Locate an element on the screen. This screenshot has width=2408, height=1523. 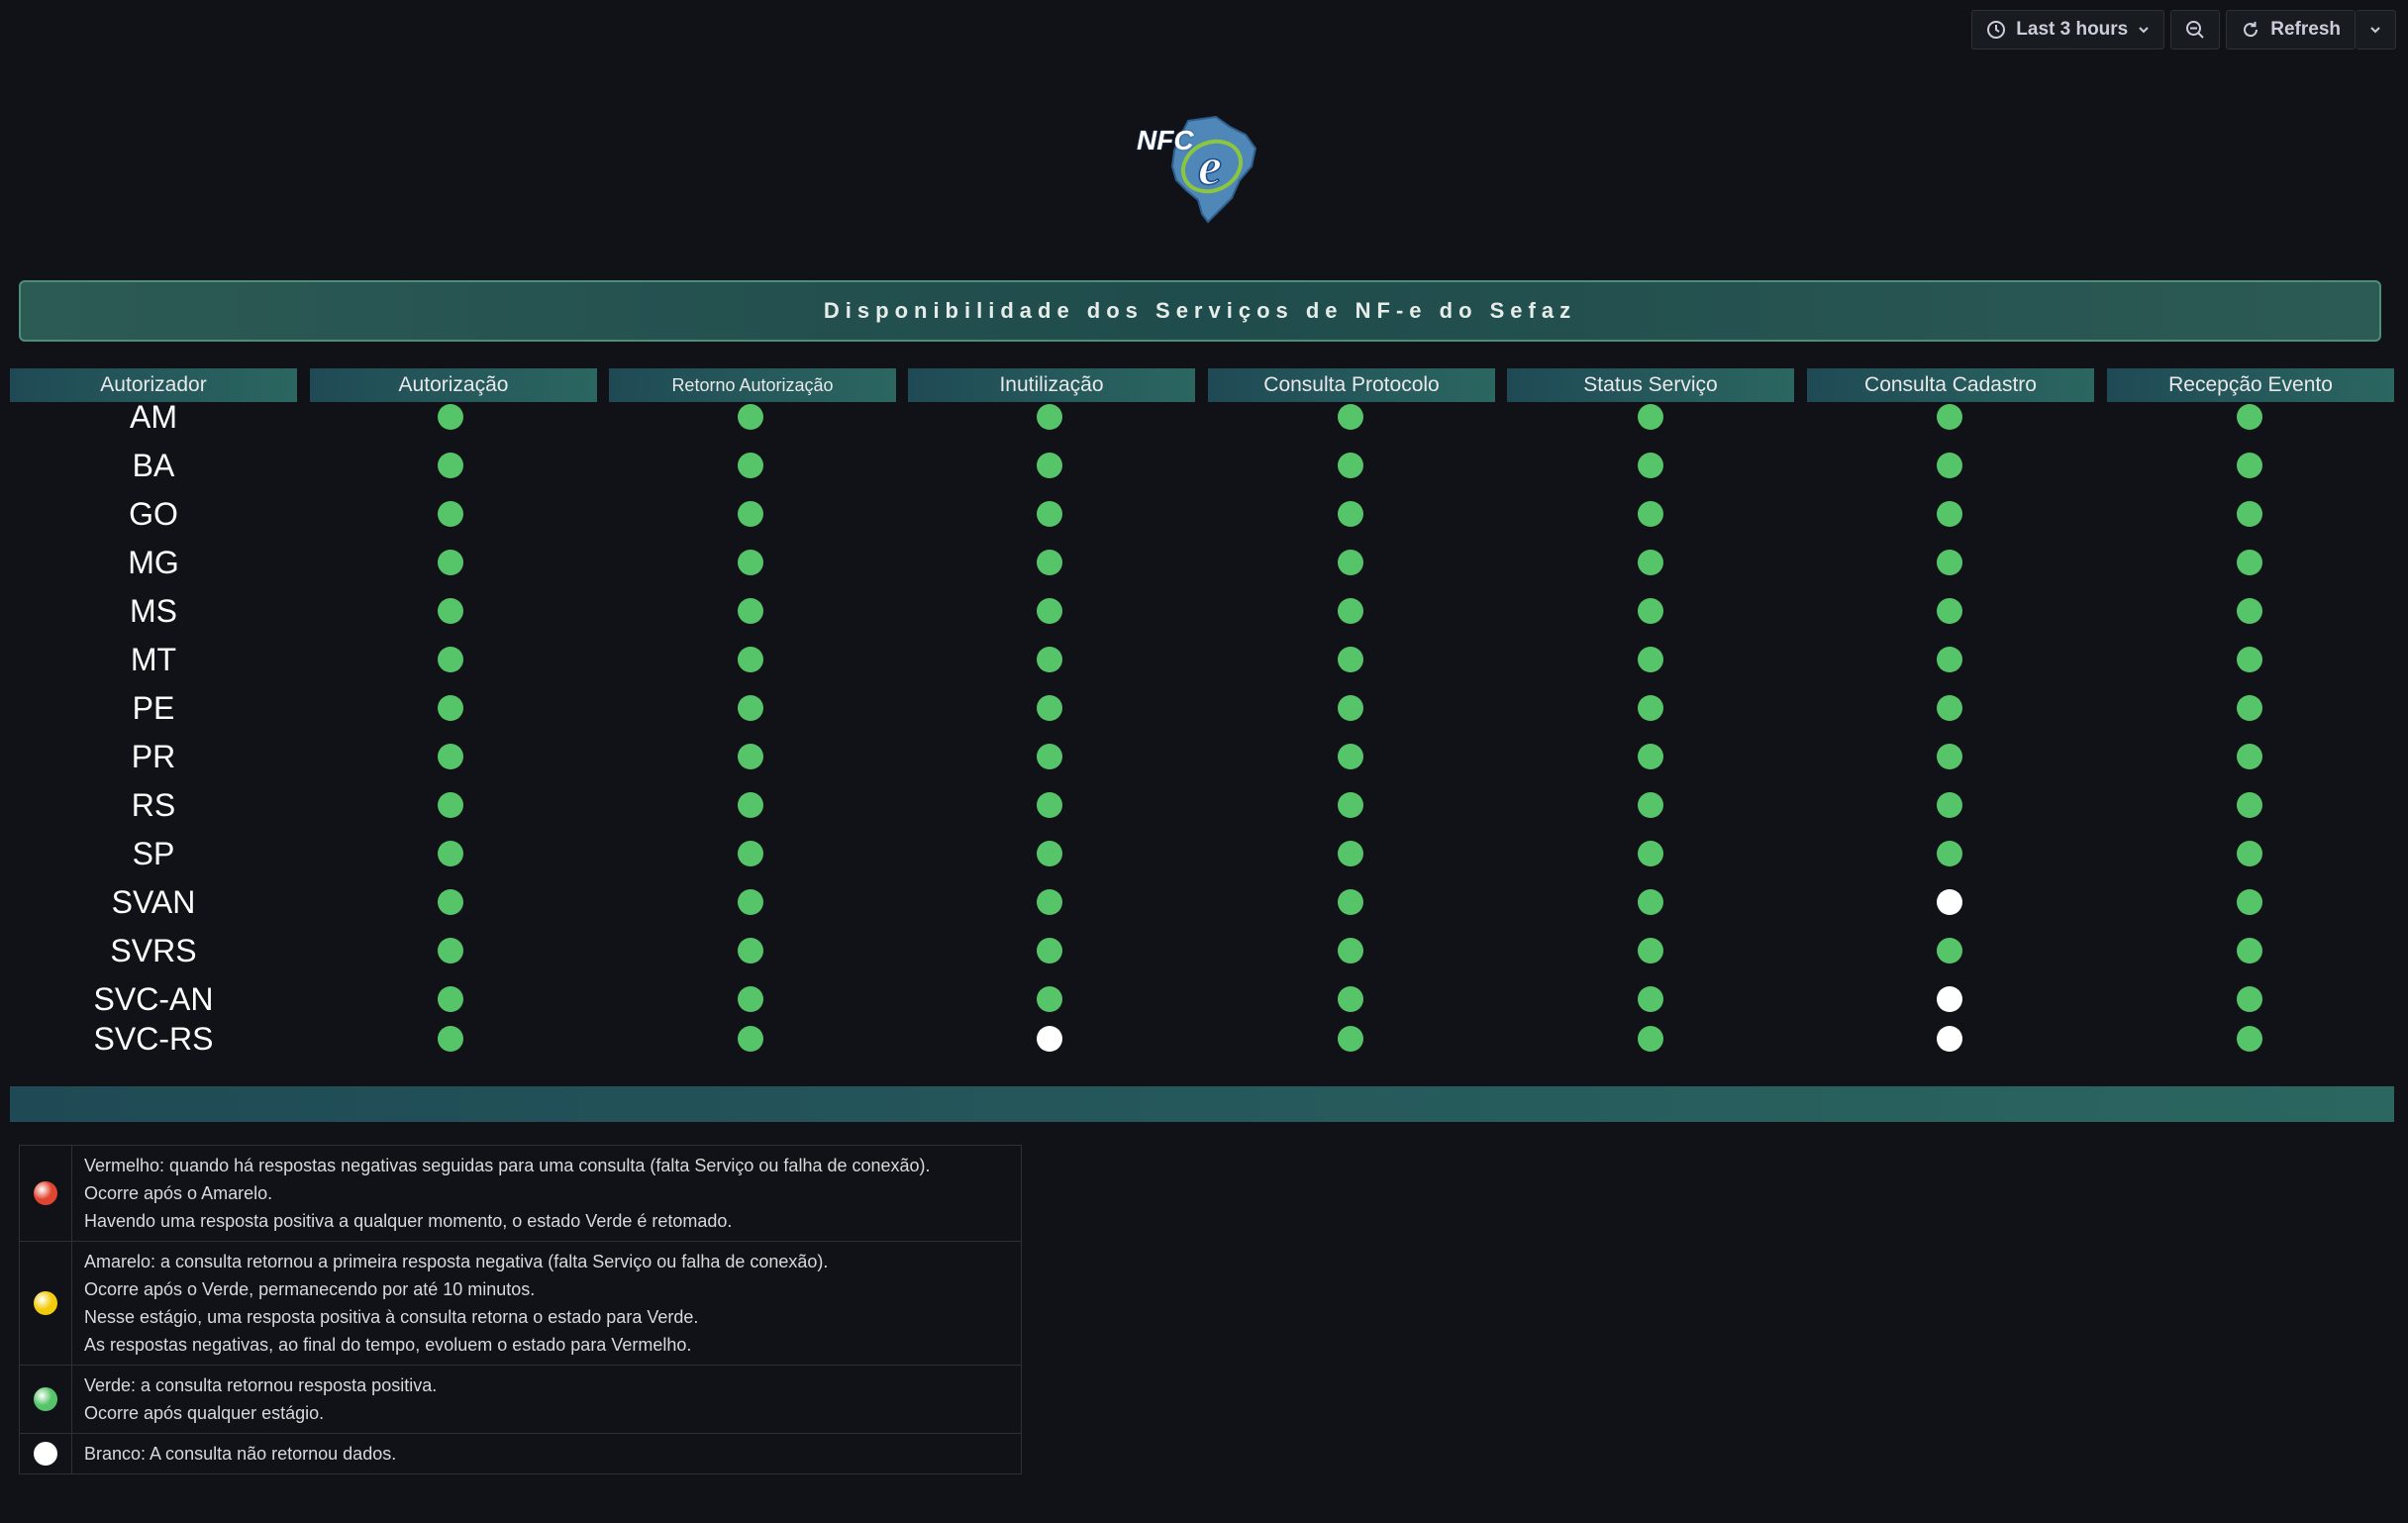
refresh-group: Refresh is located at coordinates (2311, 30).